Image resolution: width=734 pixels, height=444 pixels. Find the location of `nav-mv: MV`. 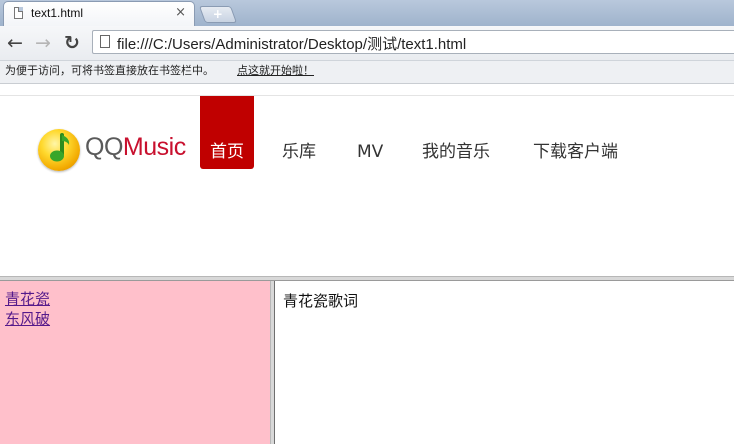

nav-mv: MV is located at coordinates (370, 132).